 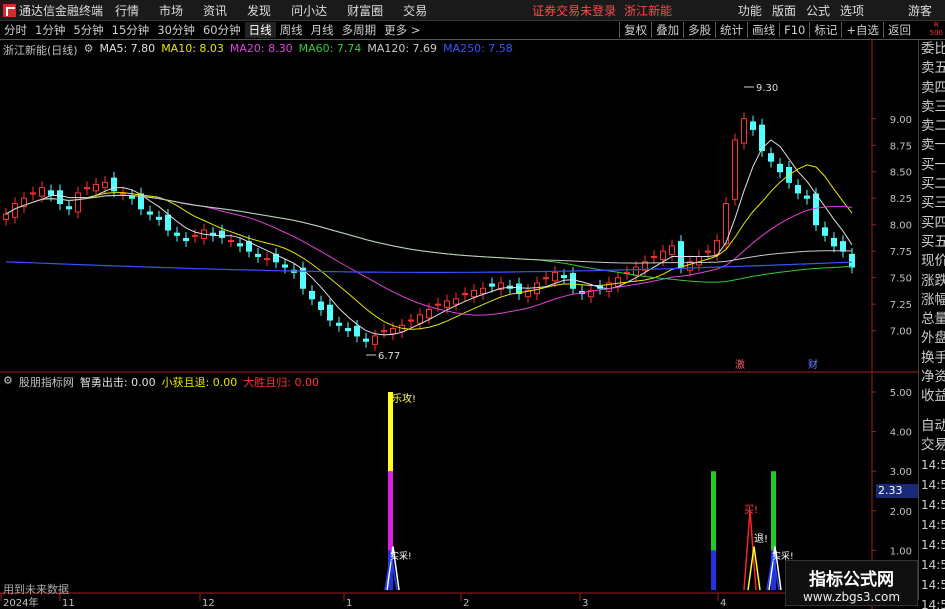 I want to click on quote-field-8: 买三, so click(x=932, y=203).